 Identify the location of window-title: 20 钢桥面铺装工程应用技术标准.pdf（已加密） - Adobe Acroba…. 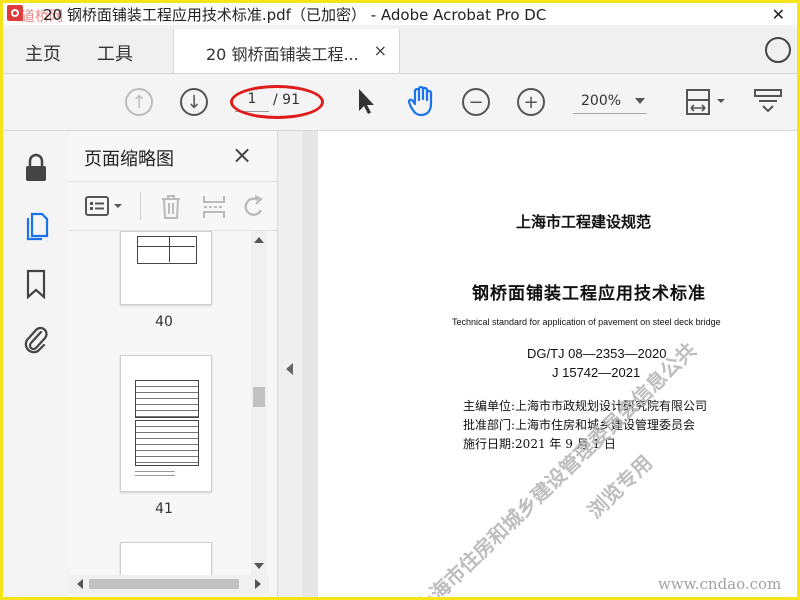
(295, 15).